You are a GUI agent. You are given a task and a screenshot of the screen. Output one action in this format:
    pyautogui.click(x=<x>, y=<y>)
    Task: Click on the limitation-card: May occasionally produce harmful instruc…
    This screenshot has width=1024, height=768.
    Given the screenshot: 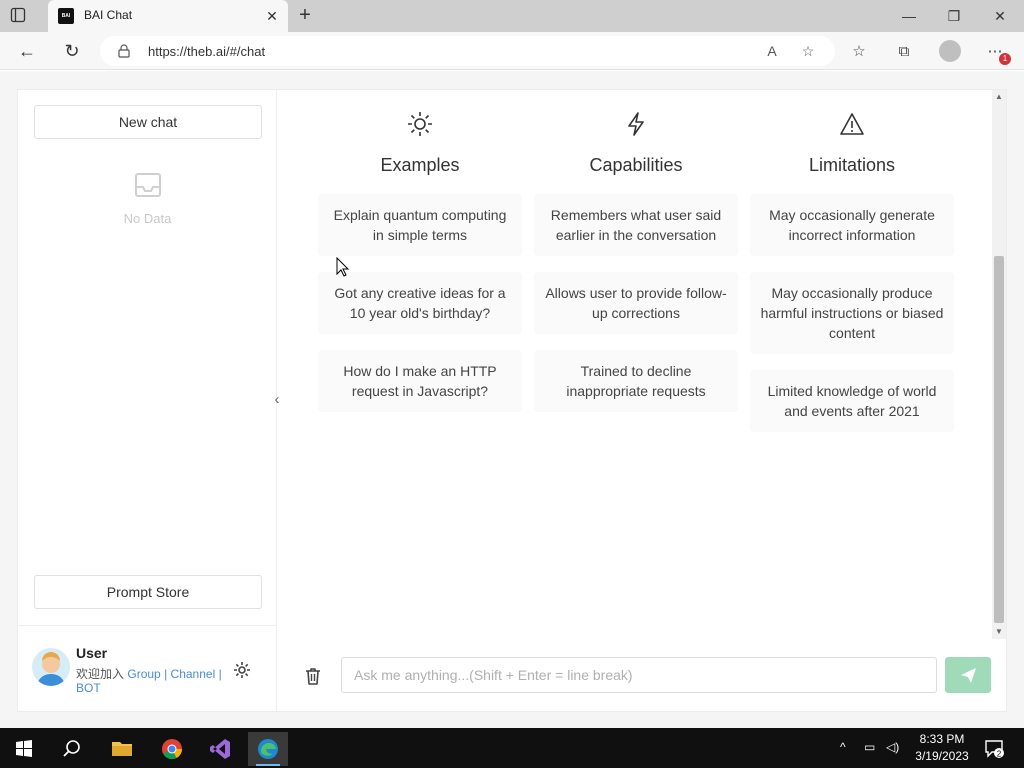 What is the action you would take?
    pyautogui.click(x=852, y=313)
    